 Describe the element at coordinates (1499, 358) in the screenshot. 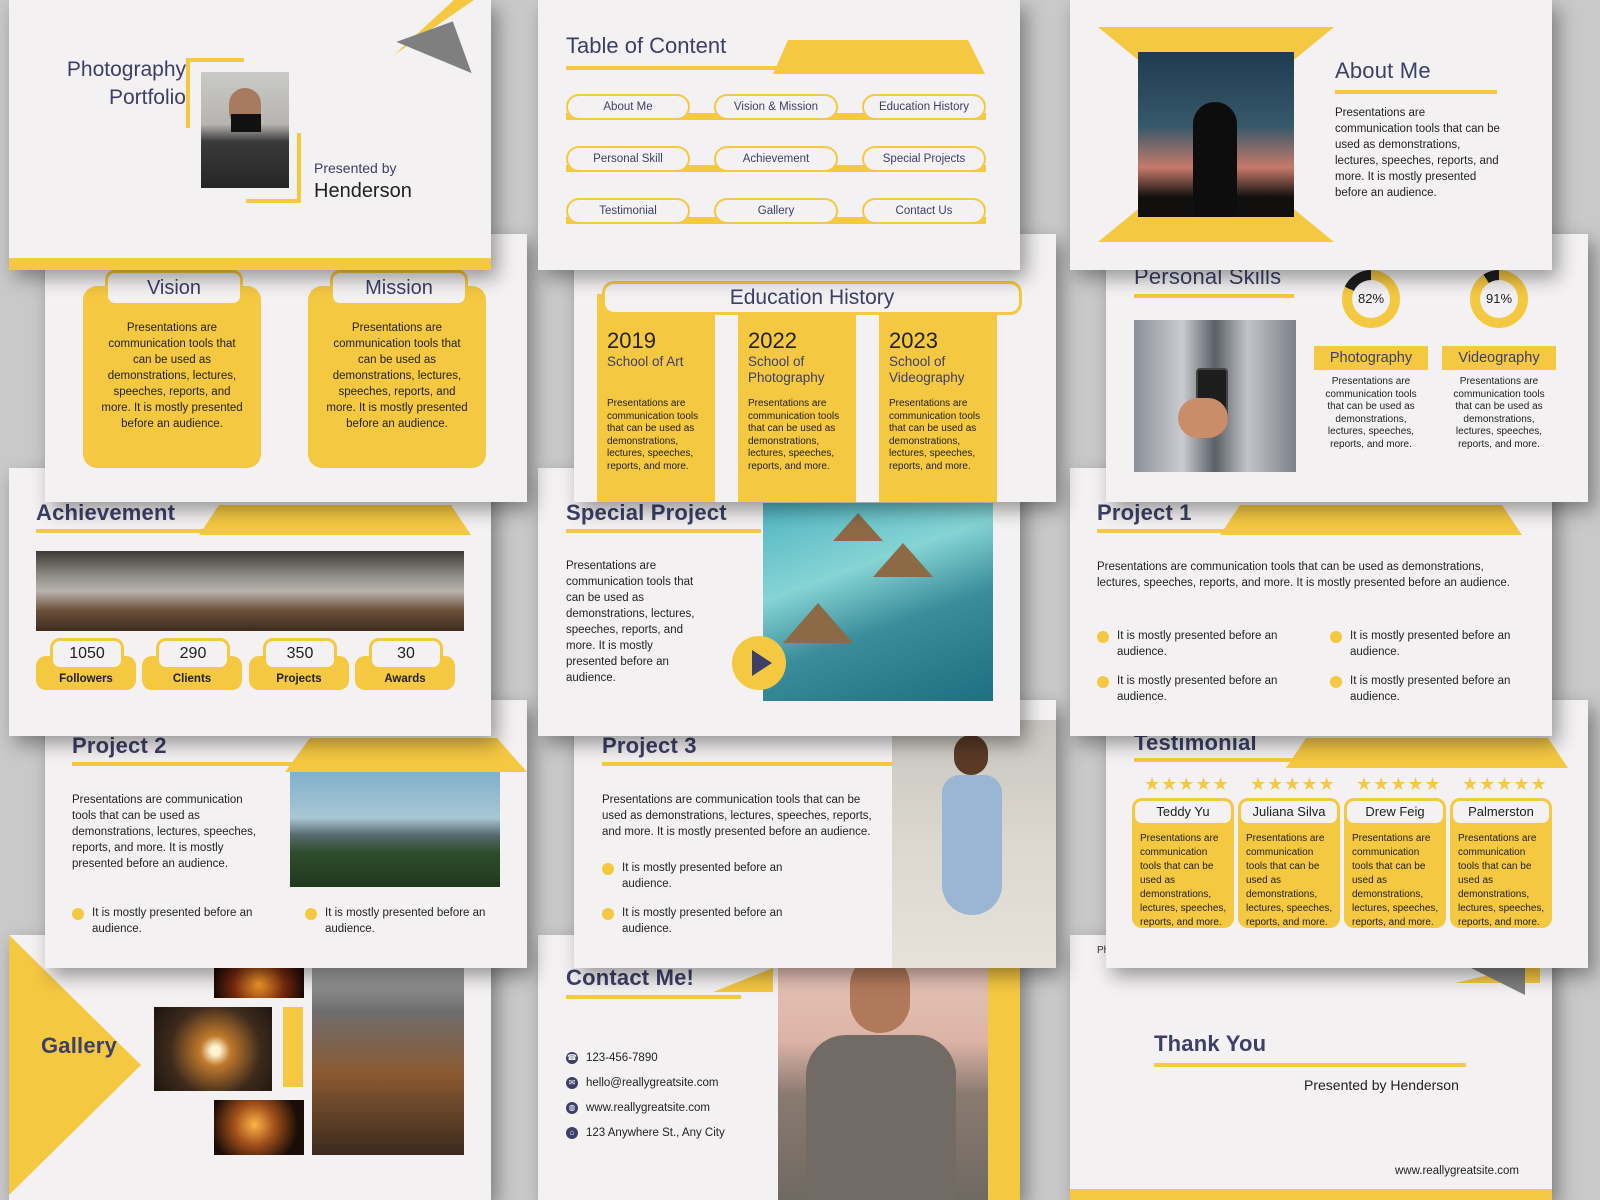

I see `skill-name: Videography` at that location.